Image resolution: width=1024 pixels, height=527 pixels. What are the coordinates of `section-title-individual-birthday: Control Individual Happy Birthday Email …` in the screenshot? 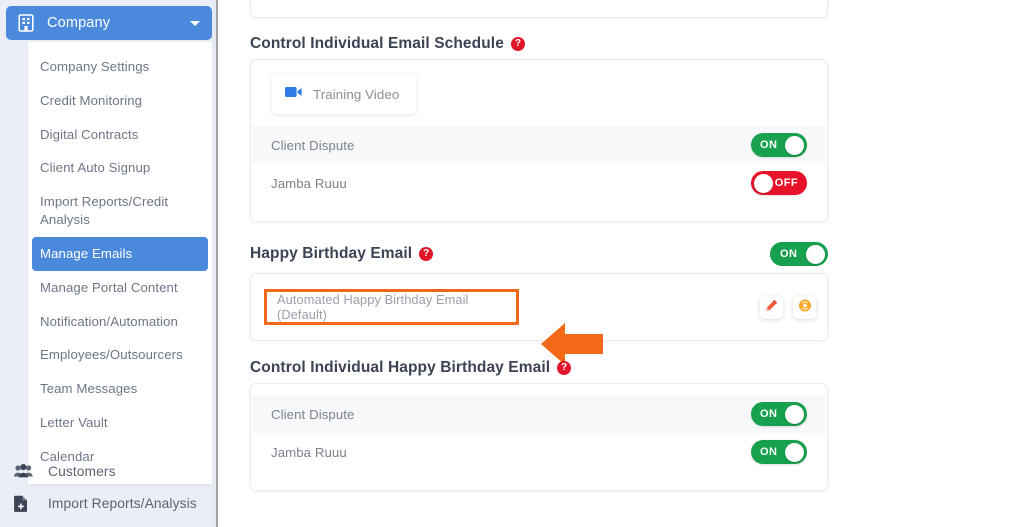 It's located at (411, 368).